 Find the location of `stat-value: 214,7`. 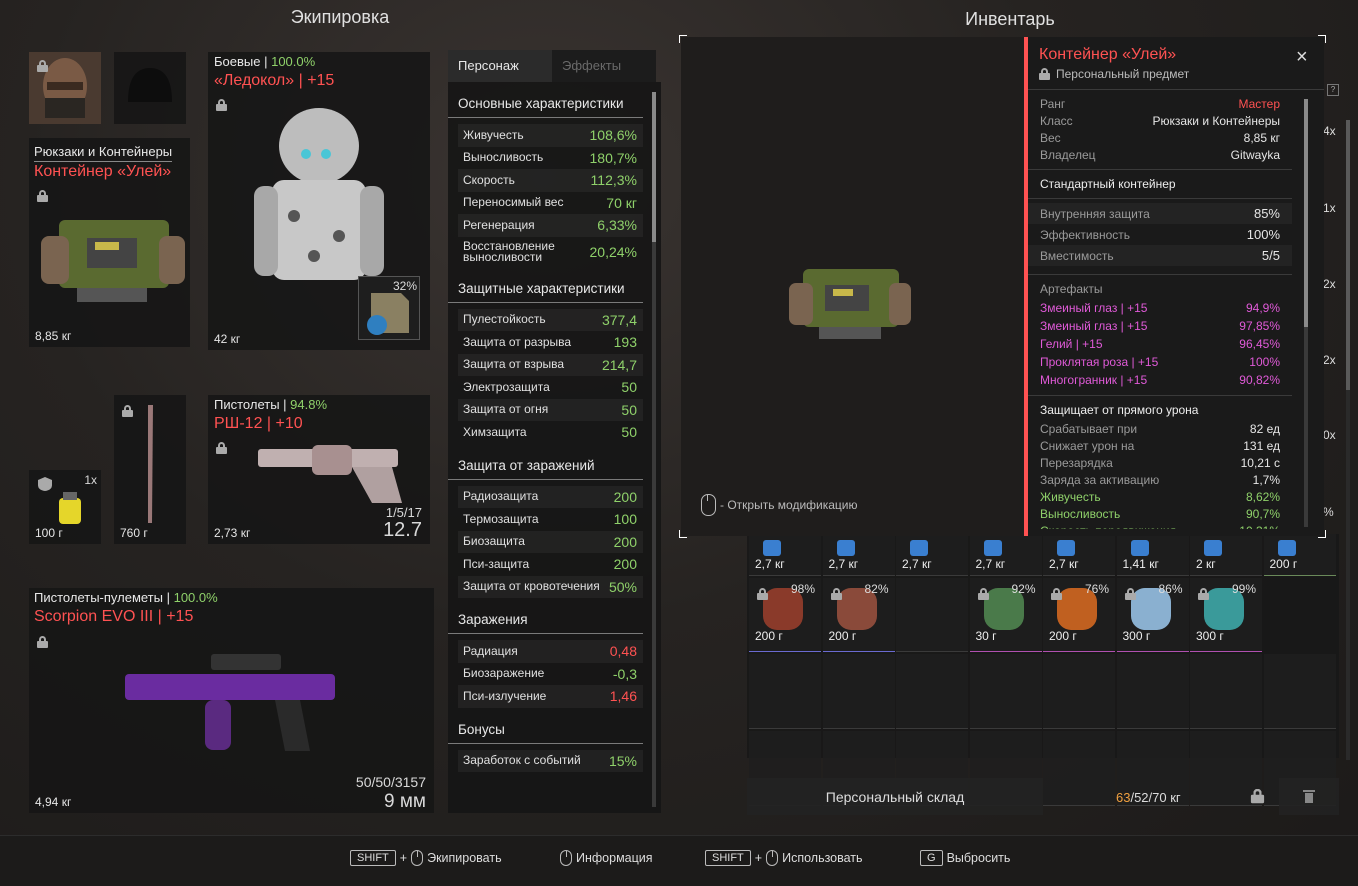

stat-value: 214,7 is located at coordinates (619, 364).